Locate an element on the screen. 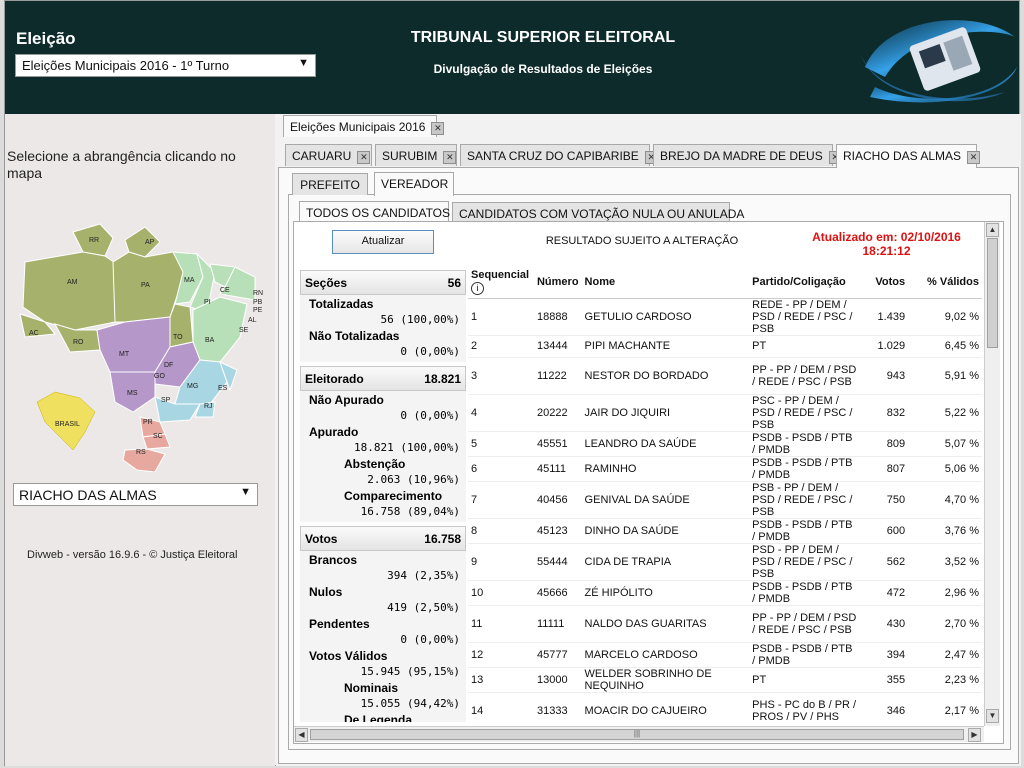  stats-label: Brancos is located at coordinates (333, 560).